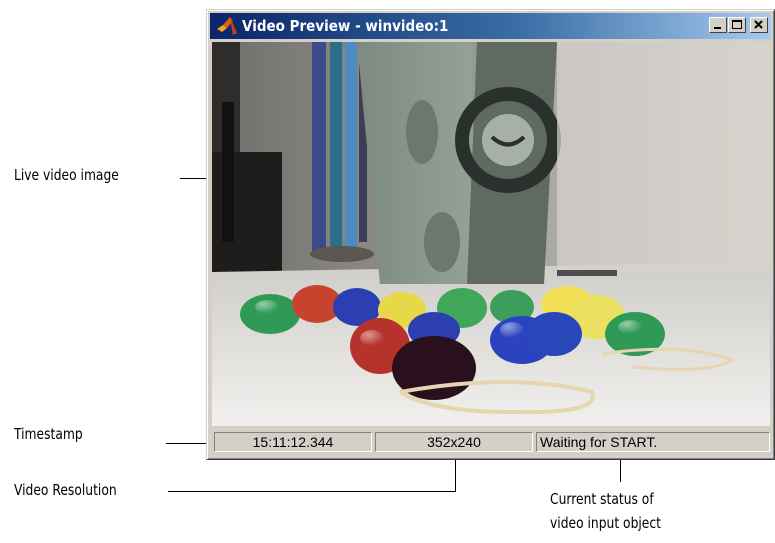 The width and height of the screenshot is (775, 543). I want to click on maximize-button, so click(737, 25).